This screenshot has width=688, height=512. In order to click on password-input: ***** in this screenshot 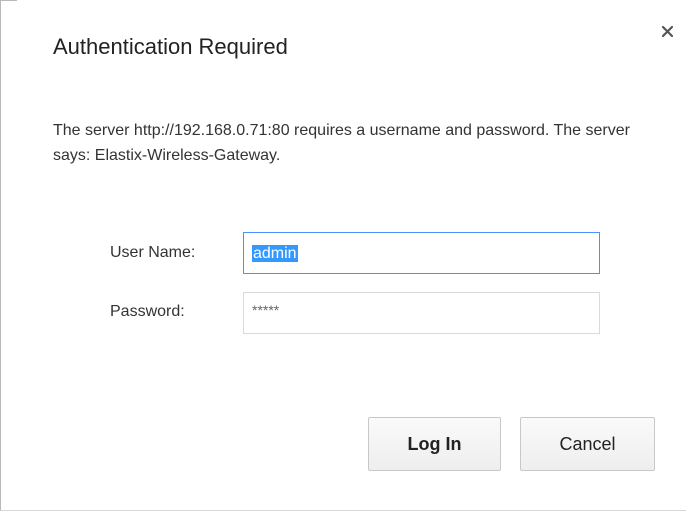, I will do `click(421, 313)`.